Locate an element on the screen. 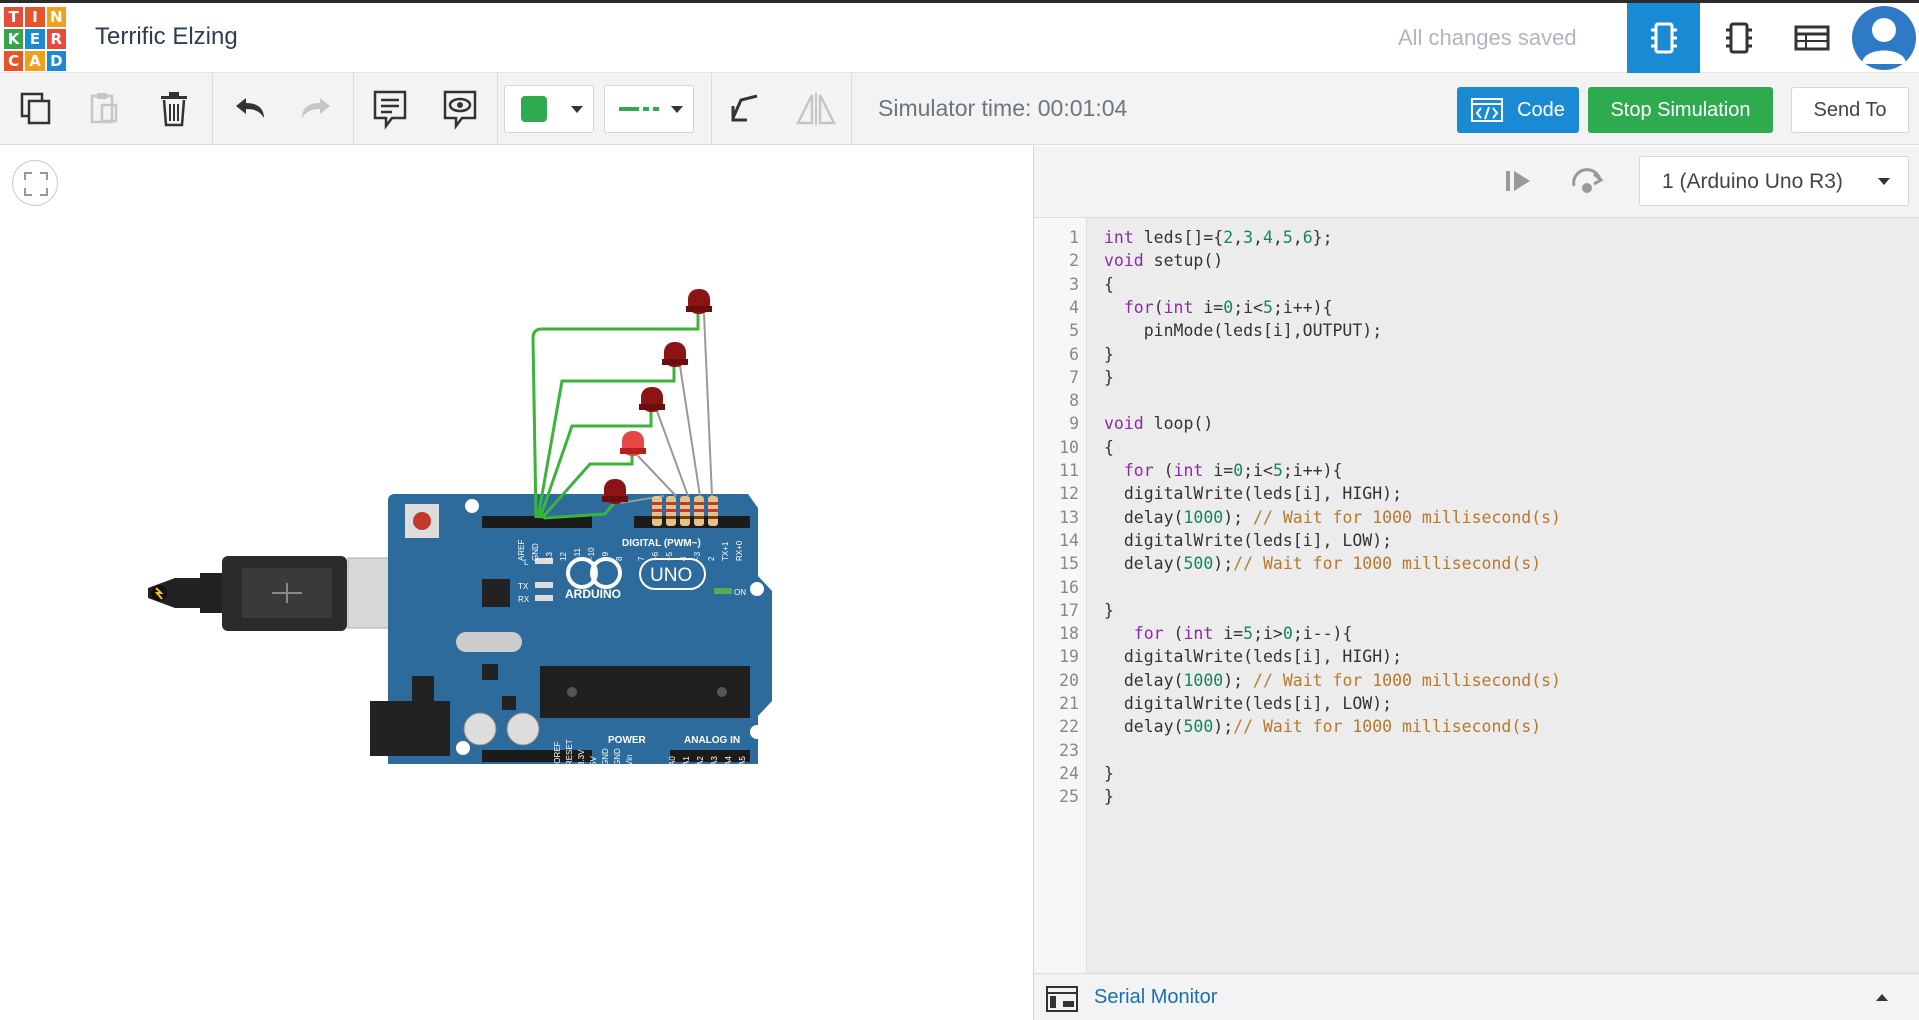  board-selector: 1 (Arduino Uno R3) is located at coordinates (1774, 181).